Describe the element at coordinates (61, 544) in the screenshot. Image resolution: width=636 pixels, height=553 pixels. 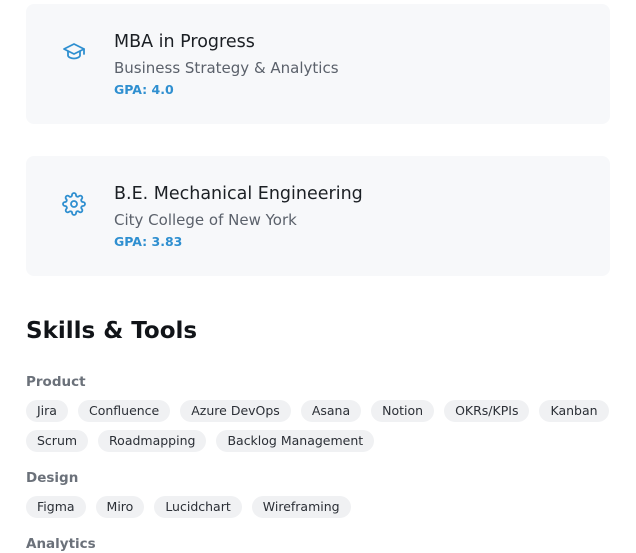
I see `skill-group-label-analytics: Analytics` at that location.